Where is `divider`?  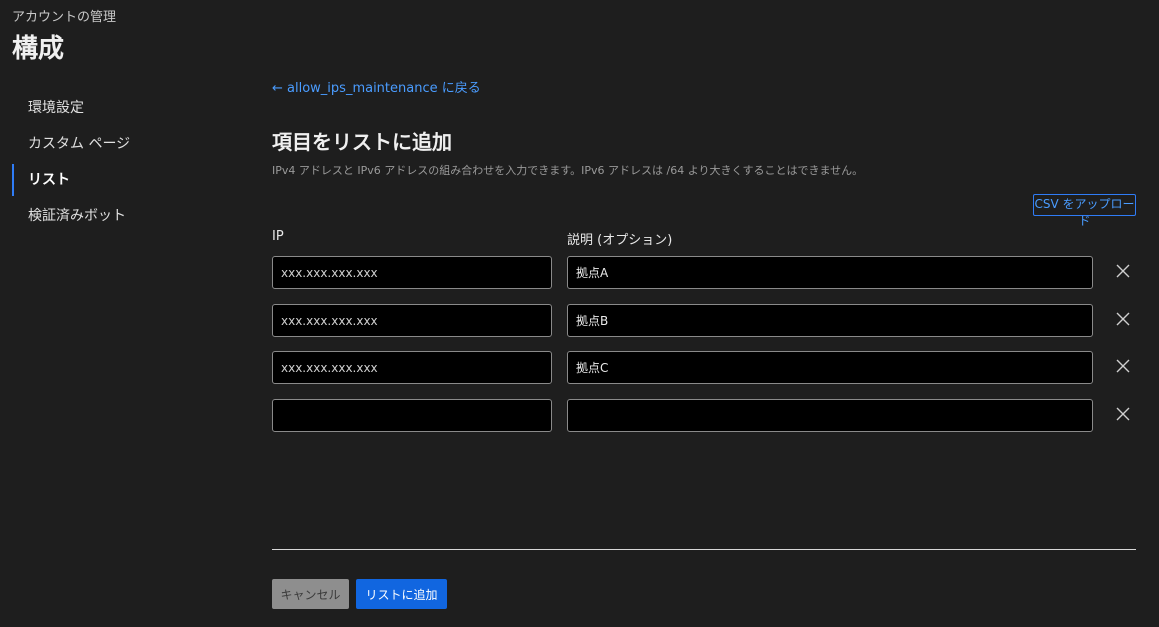
divider is located at coordinates (704, 549).